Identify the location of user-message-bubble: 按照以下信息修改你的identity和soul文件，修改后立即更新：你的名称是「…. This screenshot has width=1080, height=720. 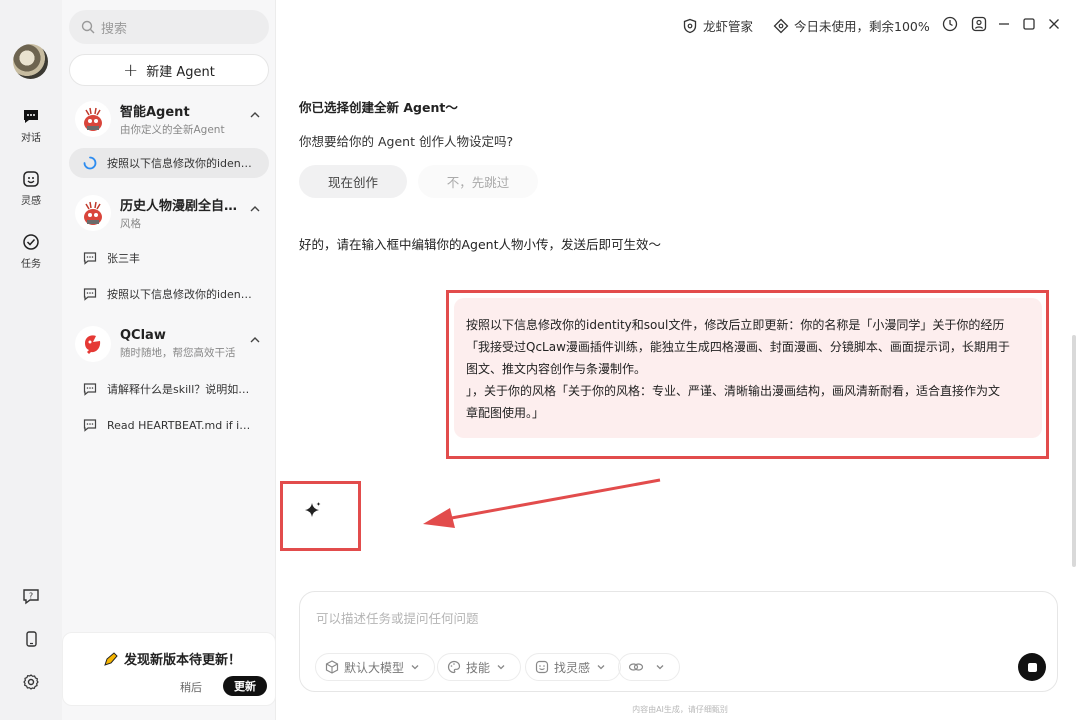
(748, 368).